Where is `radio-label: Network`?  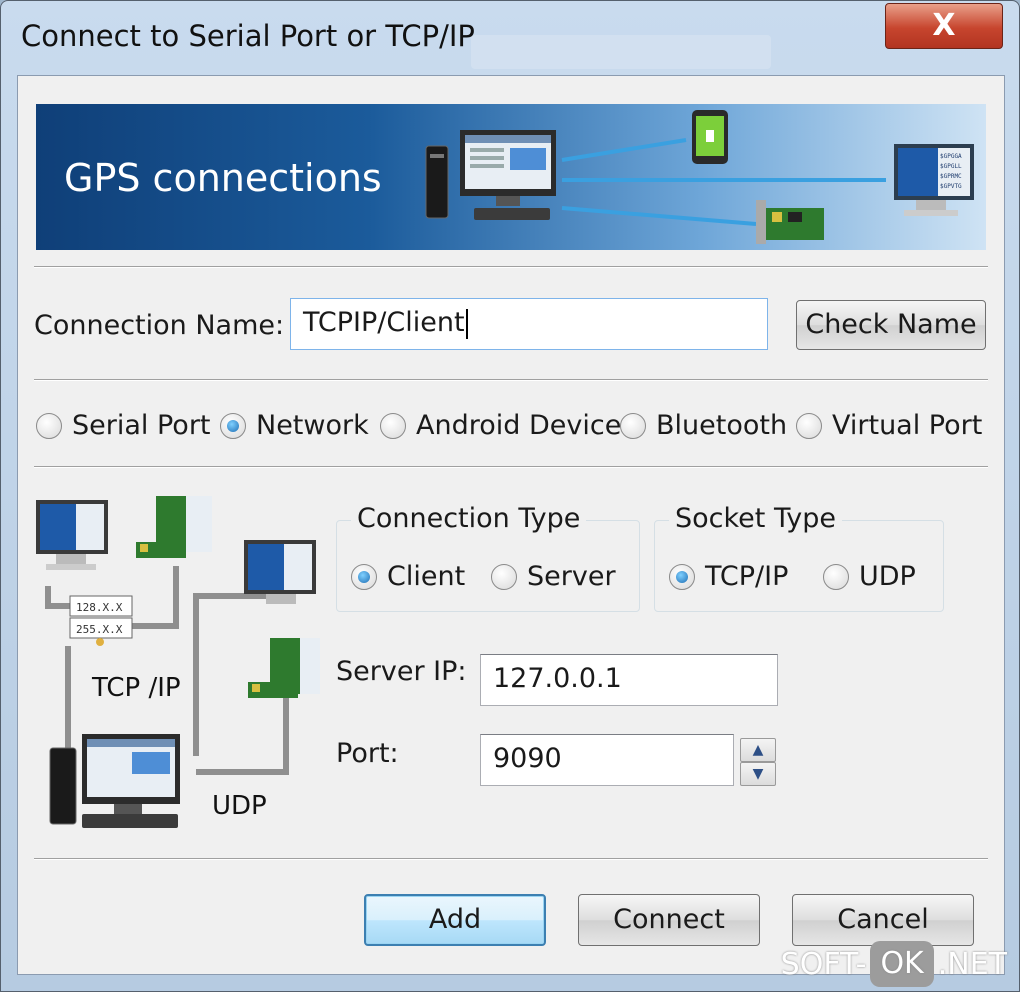
radio-label: Network is located at coordinates (312, 425).